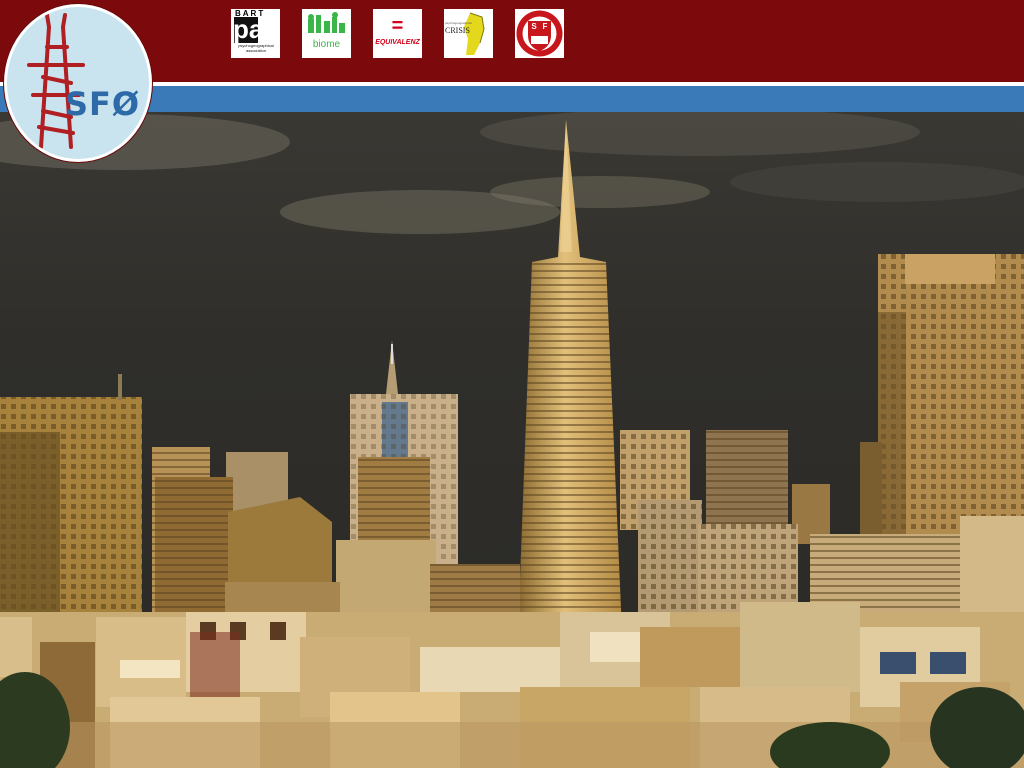 The width and height of the screenshot is (1024, 768). Describe the element at coordinates (534, 26) in the screenshot. I see `seal-letter-s: S` at that location.